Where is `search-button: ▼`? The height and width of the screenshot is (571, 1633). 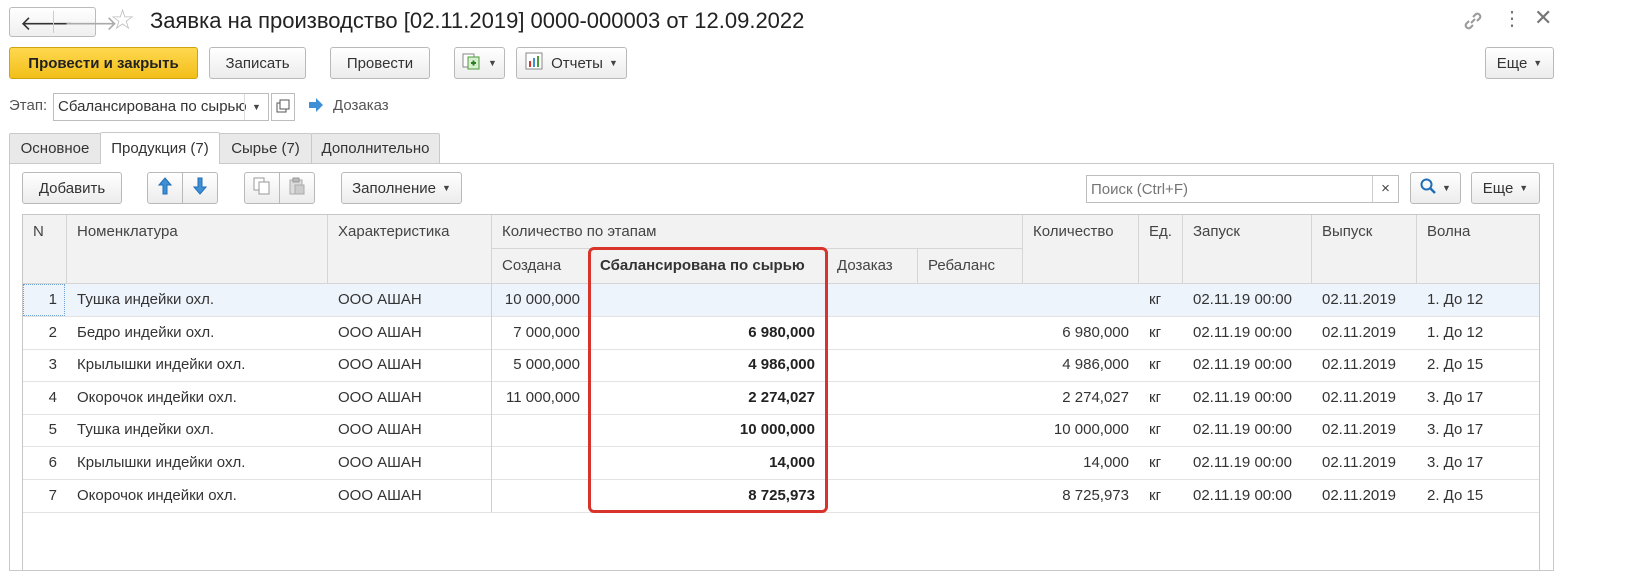
search-button: ▼ is located at coordinates (1435, 188).